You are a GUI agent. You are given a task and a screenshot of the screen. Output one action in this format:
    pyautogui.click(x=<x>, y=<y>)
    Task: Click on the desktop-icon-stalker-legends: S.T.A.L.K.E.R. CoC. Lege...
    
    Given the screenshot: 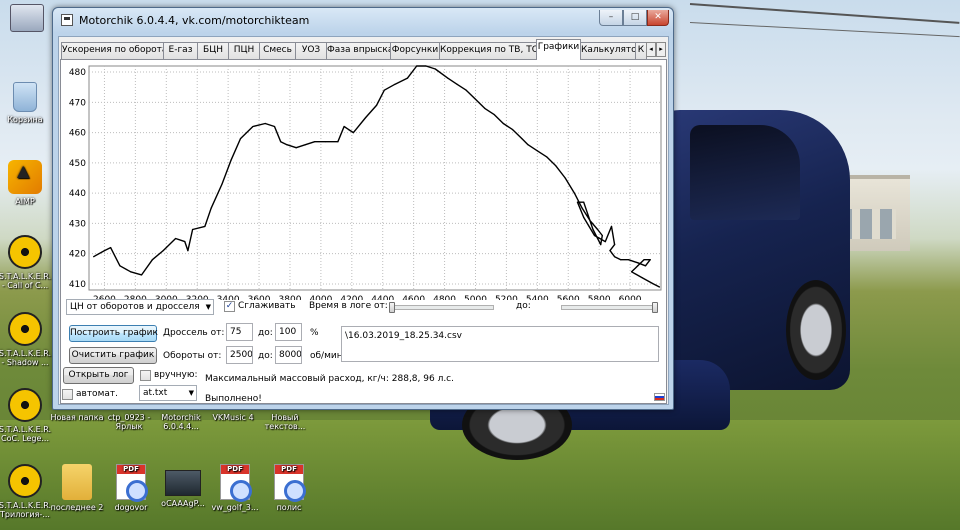 What is the action you would take?
    pyautogui.click(x=26, y=415)
    